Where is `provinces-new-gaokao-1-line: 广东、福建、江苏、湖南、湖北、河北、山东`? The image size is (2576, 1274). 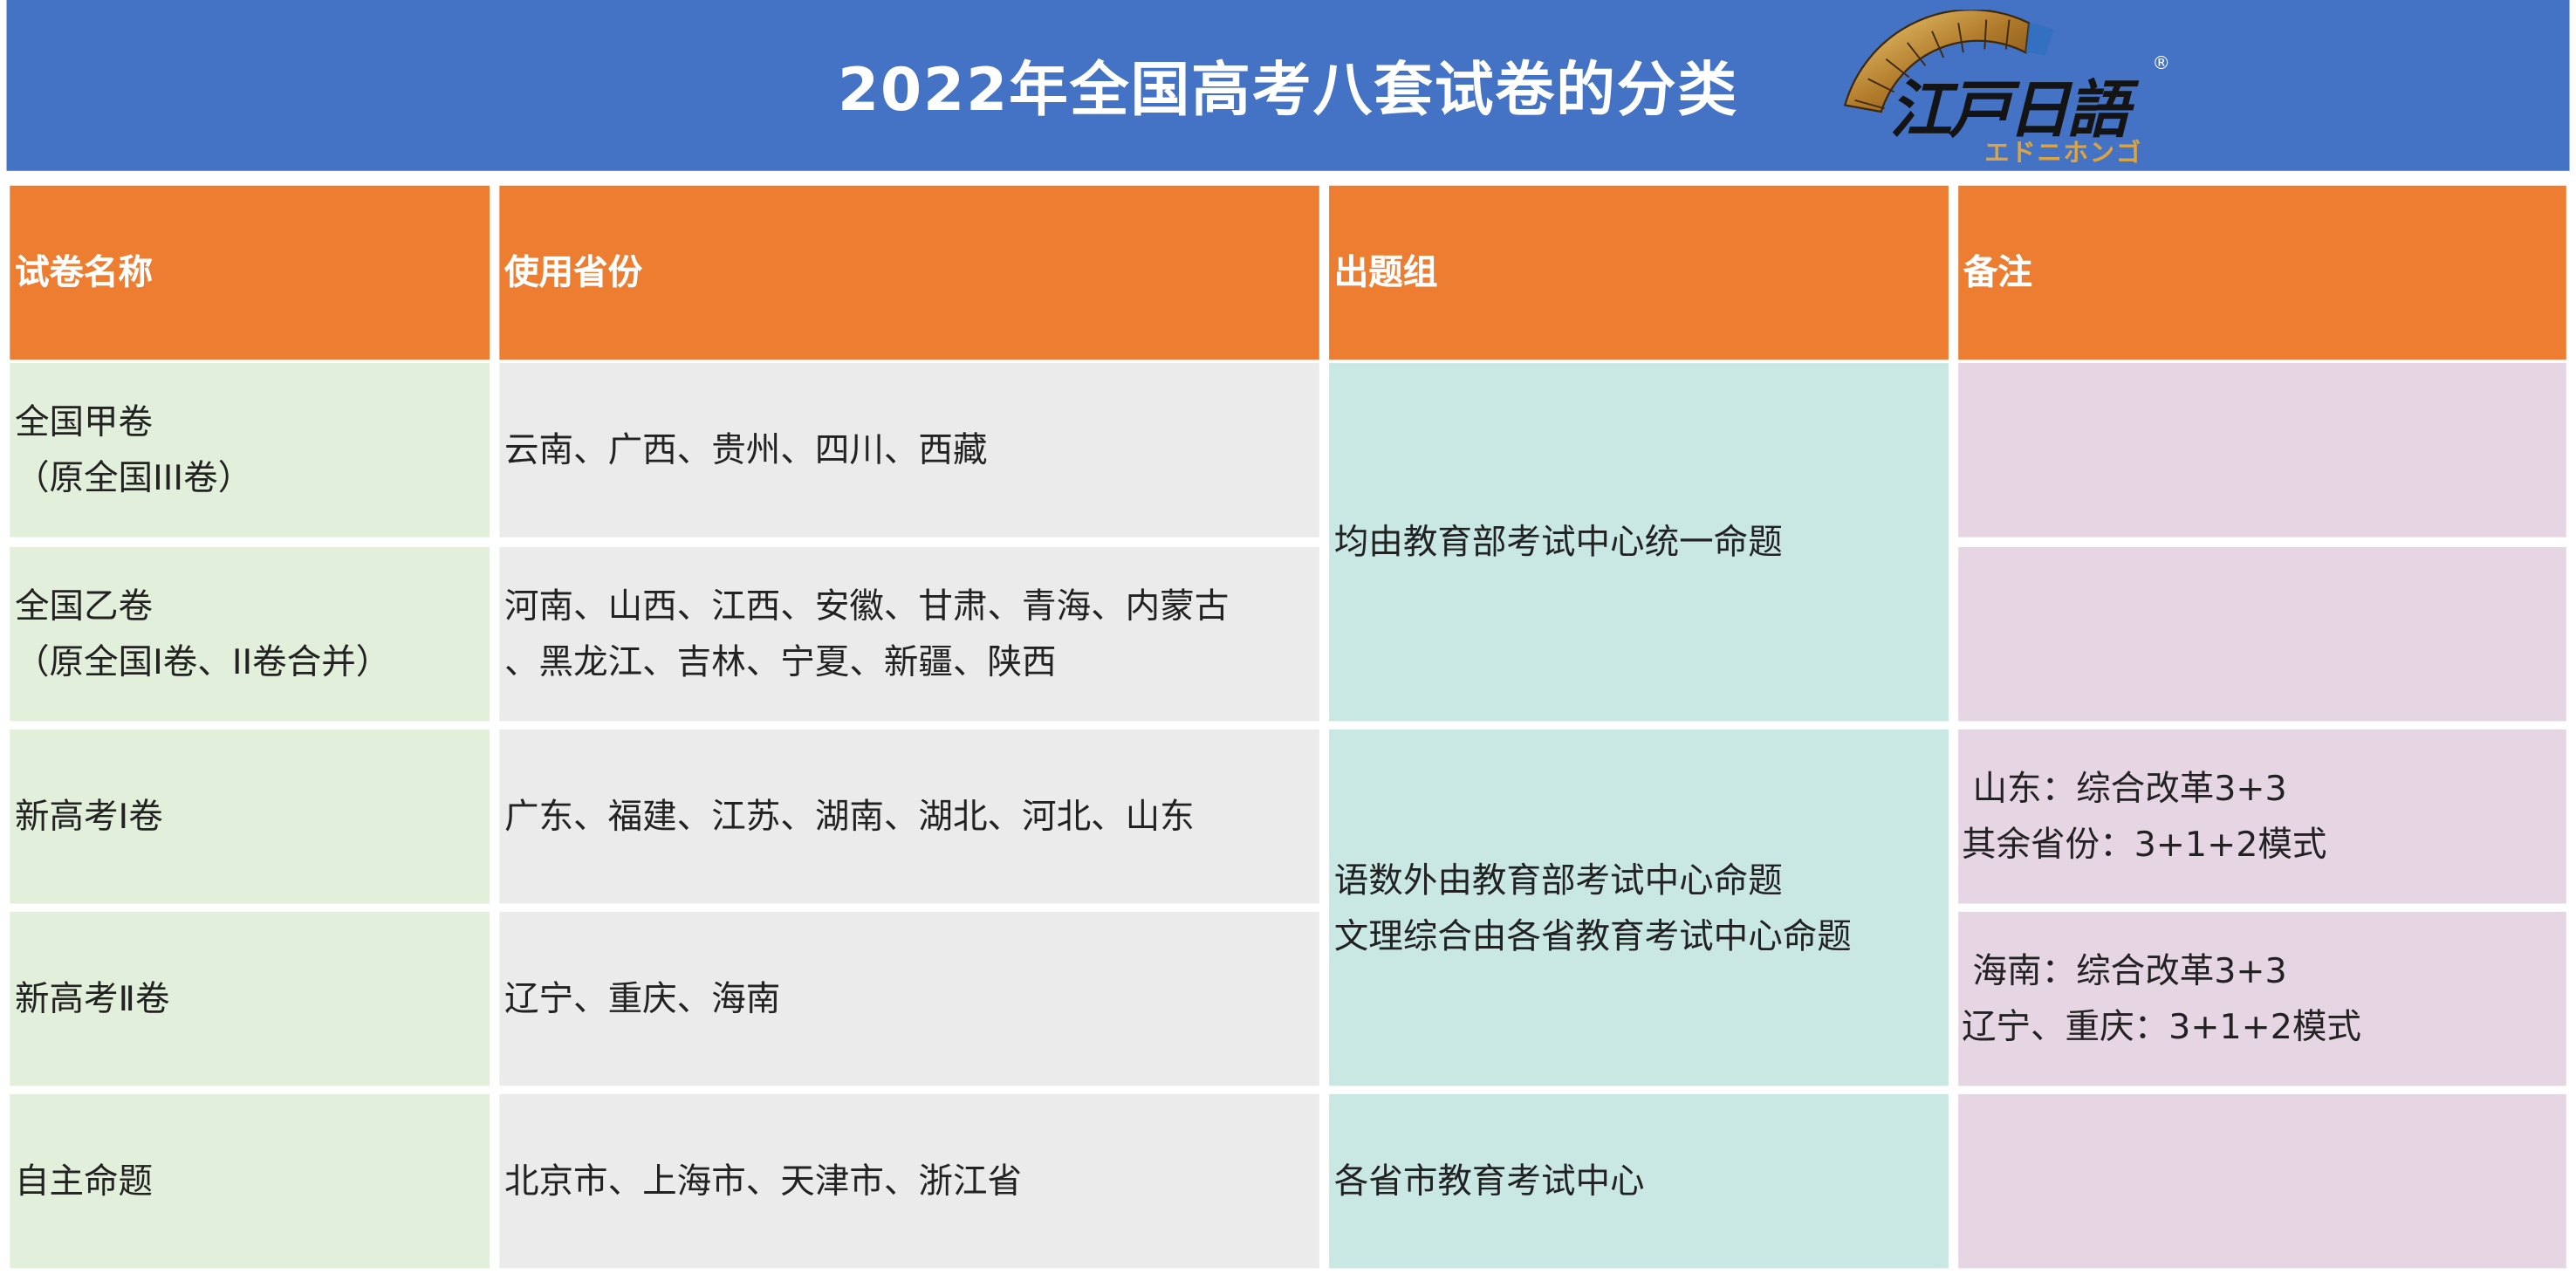
provinces-new-gaokao-1-line: 广东、福建、江苏、湖南、湖北、河北、山东 is located at coordinates (849, 817).